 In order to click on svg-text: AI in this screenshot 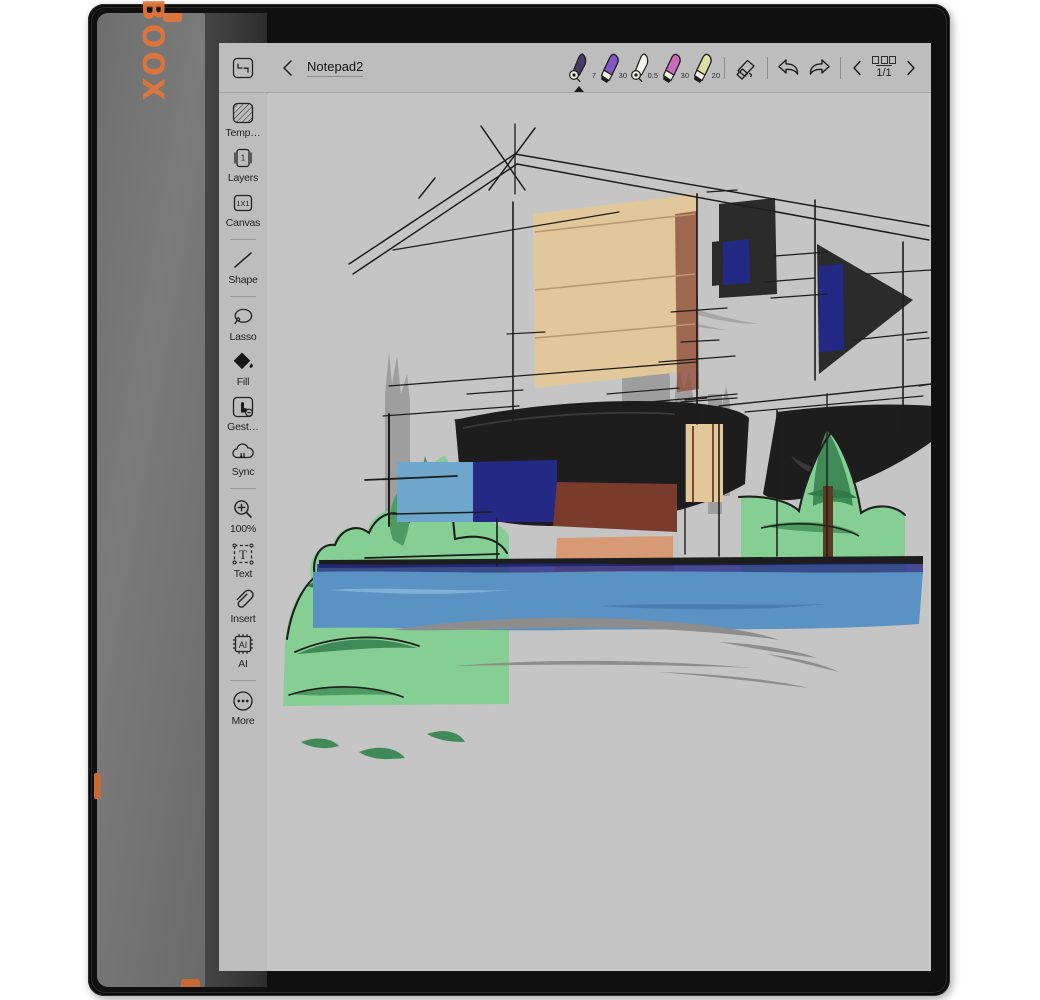, I will do `click(243, 645)`.